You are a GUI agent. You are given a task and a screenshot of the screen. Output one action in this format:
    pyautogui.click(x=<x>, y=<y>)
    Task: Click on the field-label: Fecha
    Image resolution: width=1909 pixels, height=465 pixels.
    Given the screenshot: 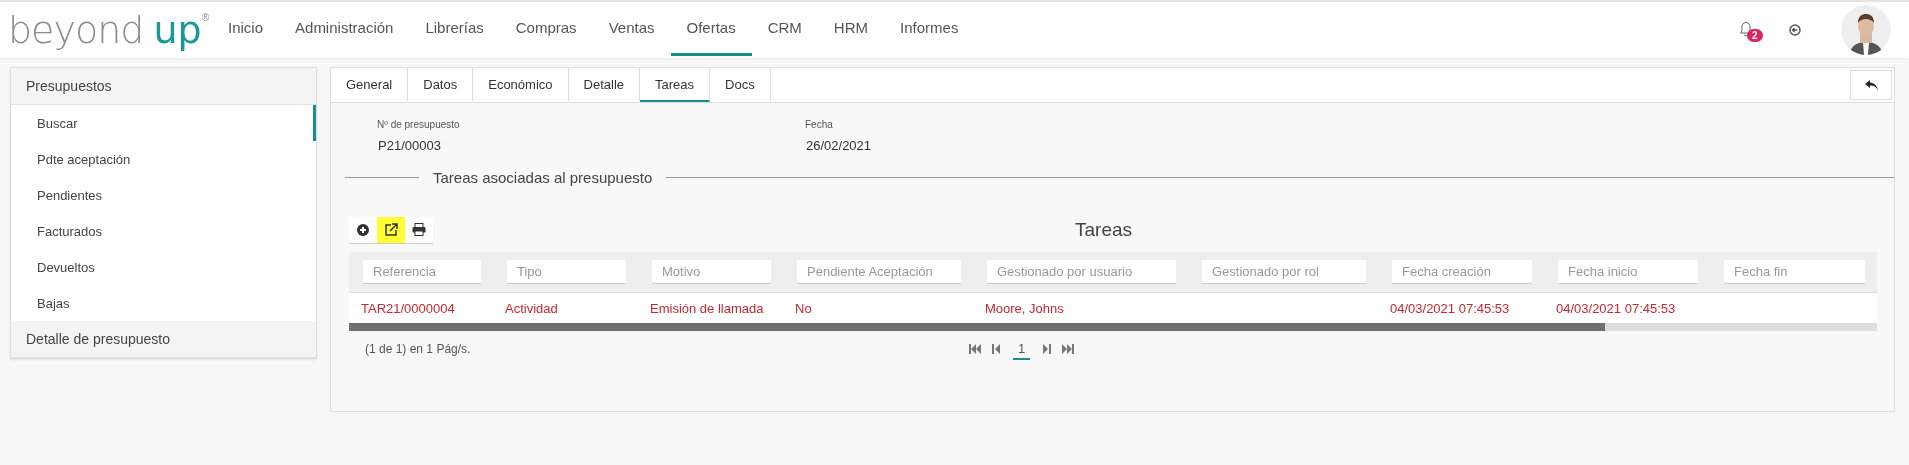 What is the action you would take?
    pyautogui.click(x=819, y=124)
    